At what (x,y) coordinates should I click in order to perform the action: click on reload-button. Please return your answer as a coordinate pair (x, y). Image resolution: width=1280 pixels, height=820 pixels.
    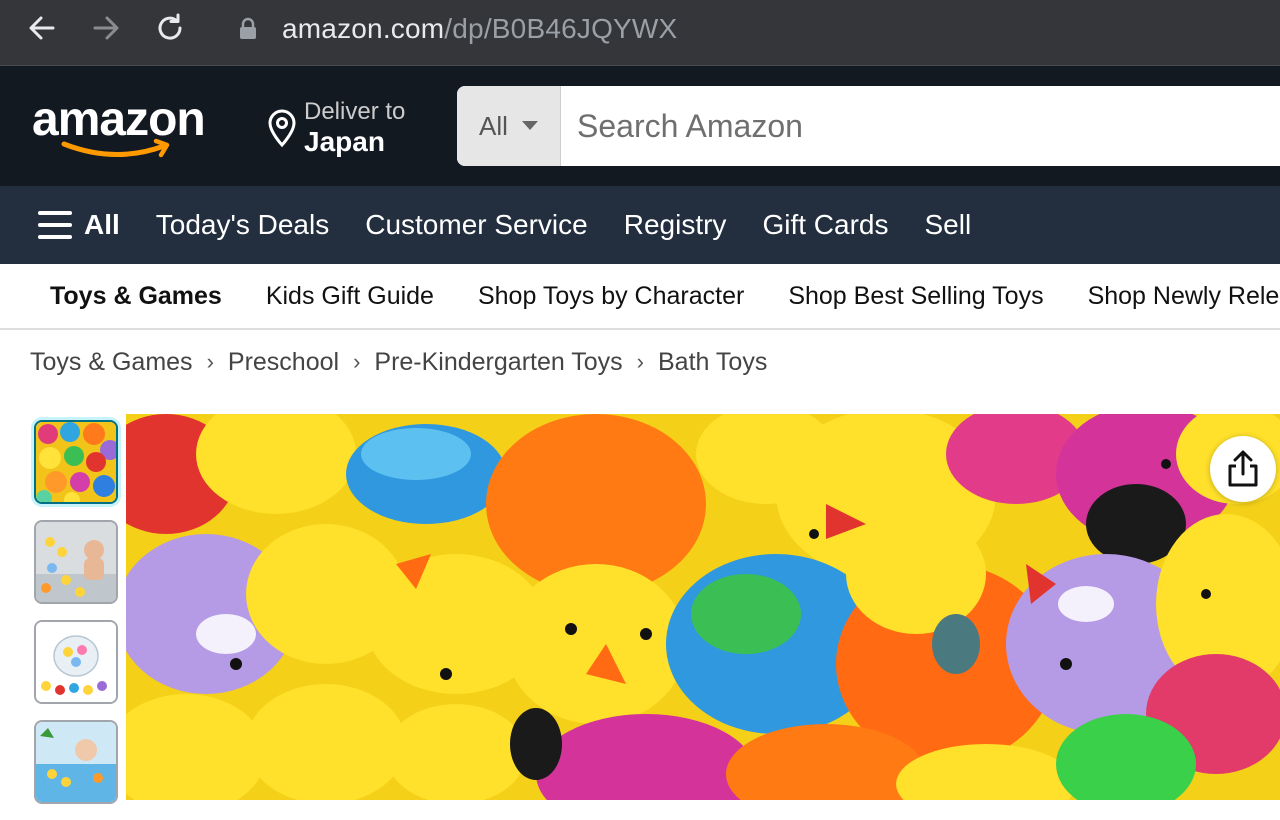
    Looking at the image, I should click on (170, 28).